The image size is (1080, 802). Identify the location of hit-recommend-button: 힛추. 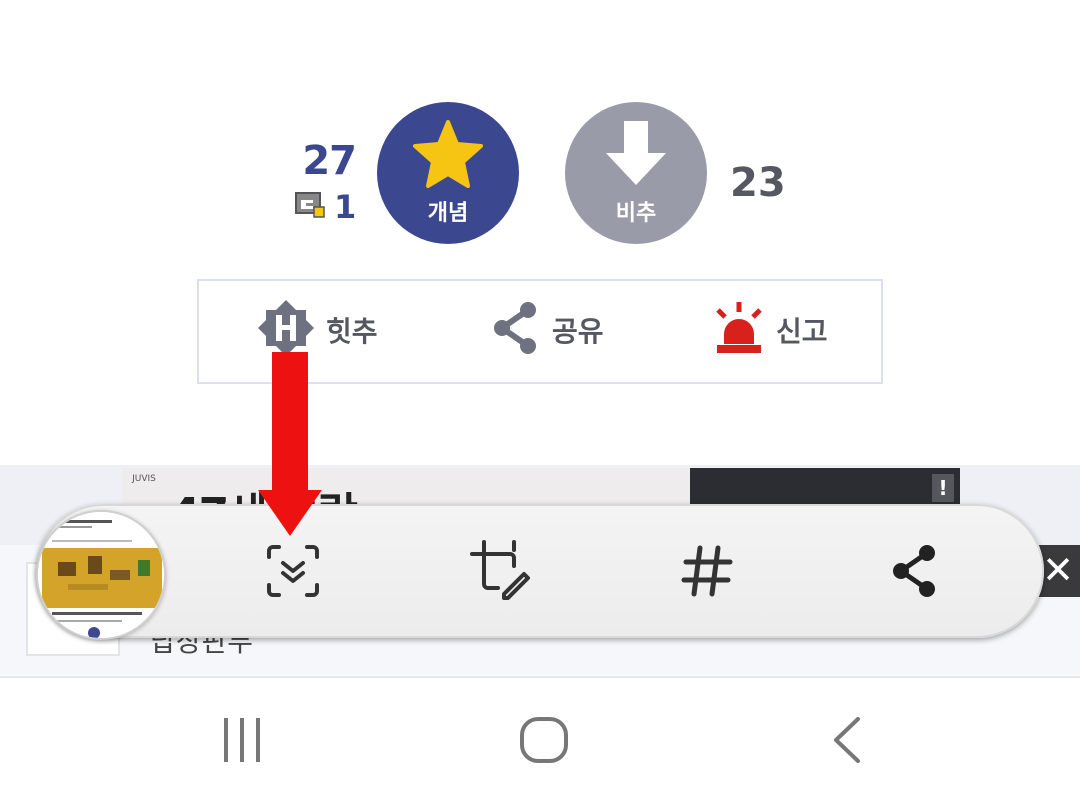
(317, 330).